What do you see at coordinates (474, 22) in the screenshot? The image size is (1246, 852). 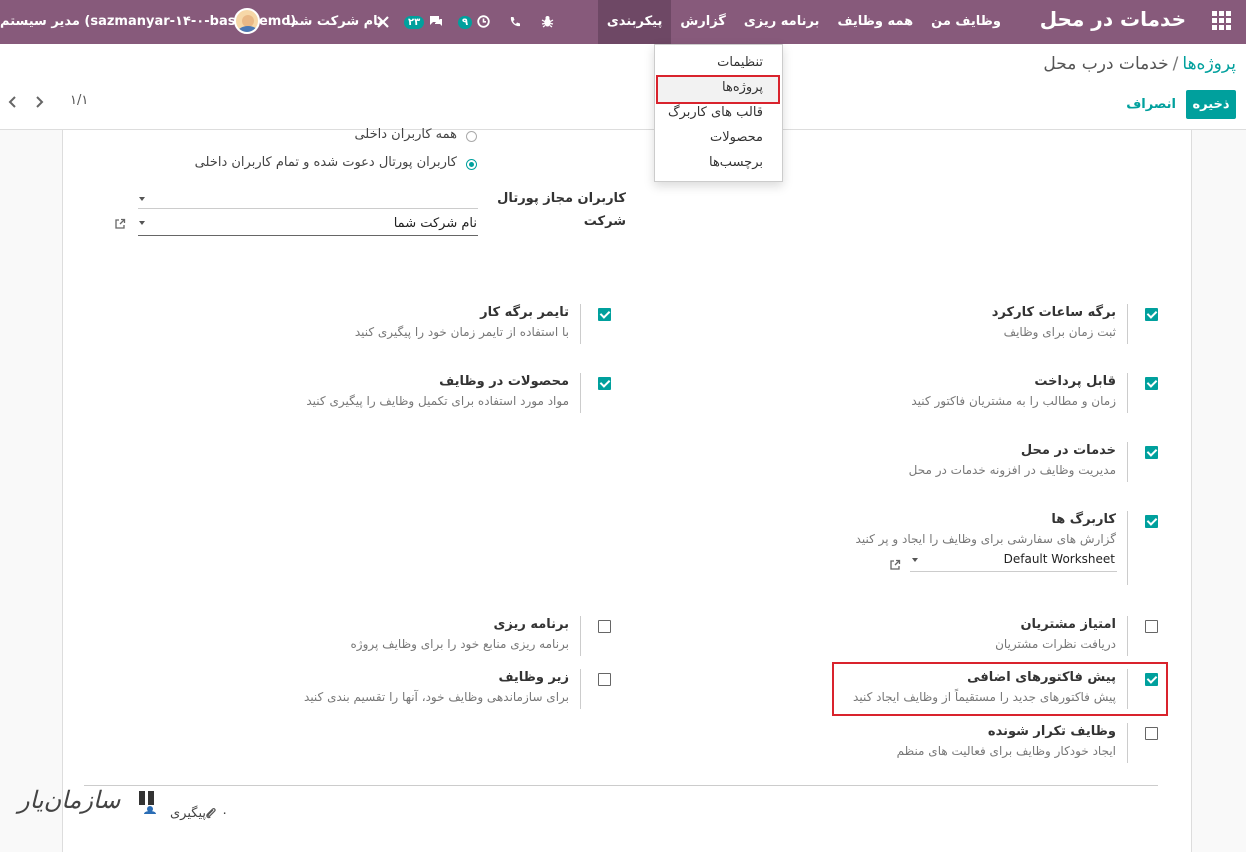 I see `activity-menu: ۹` at bounding box center [474, 22].